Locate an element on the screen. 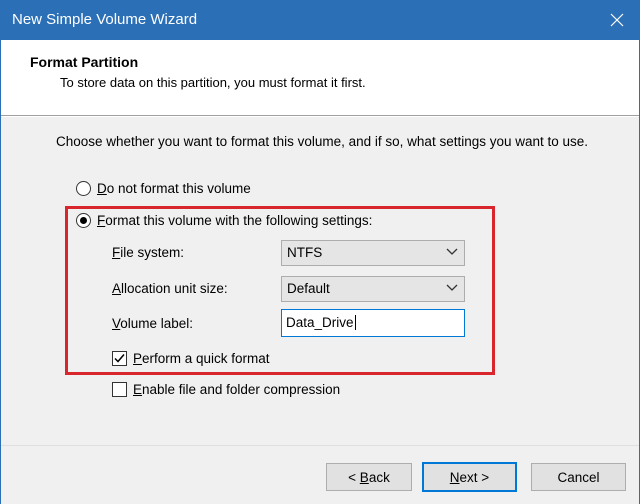  file-system-select: NTFS is located at coordinates (373, 253).